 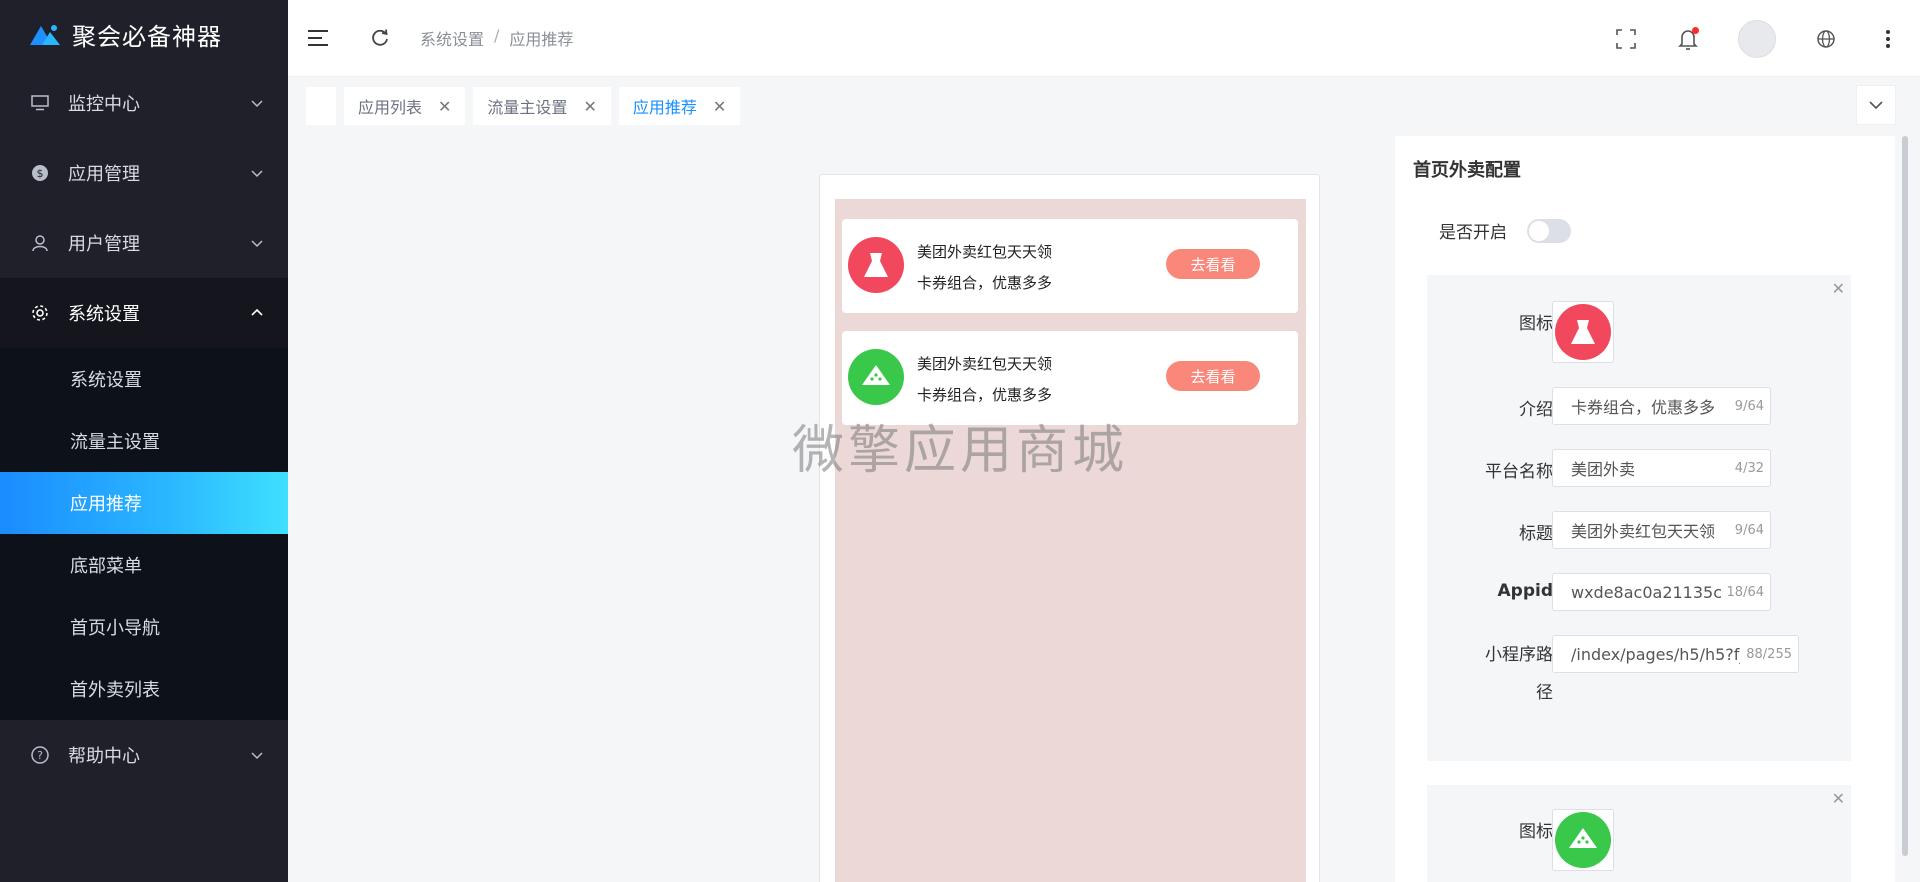 What do you see at coordinates (144, 689) in the screenshot?
I see `sidebar-item-takeout-list: 首外卖列表` at bounding box center [144, 689].